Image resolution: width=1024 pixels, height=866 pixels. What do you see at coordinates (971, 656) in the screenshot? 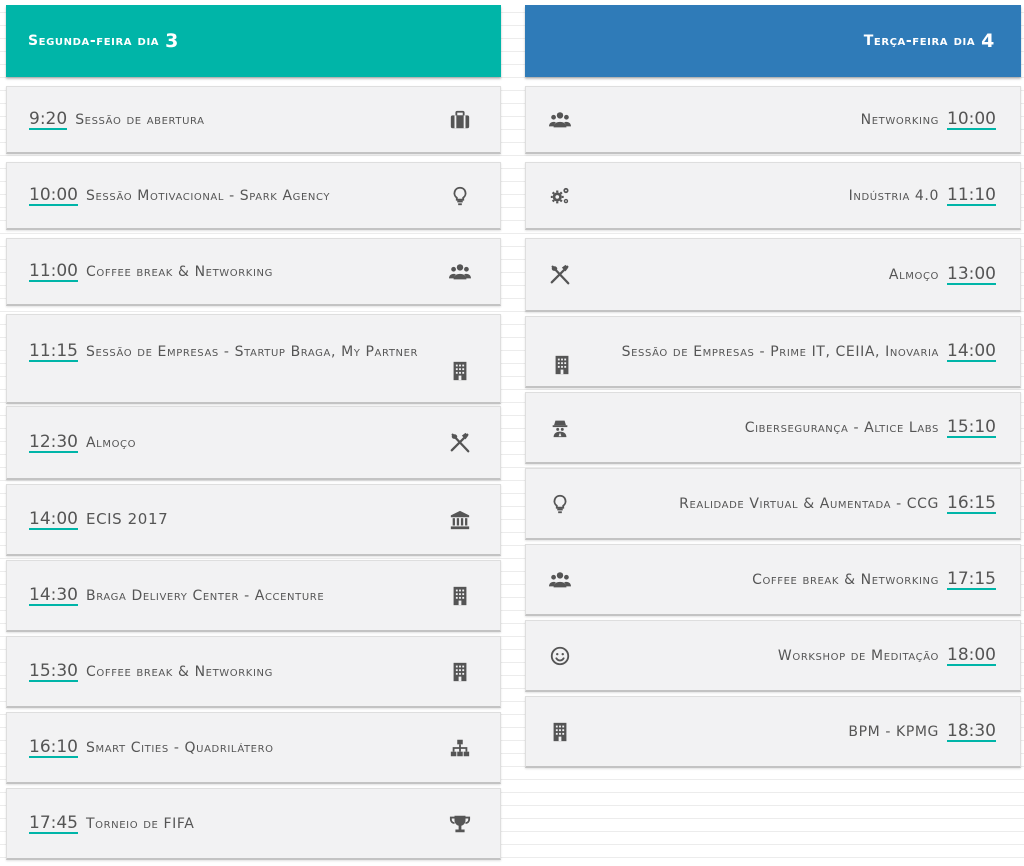
I see `session-time: 18:00` at bounding box center [971, 656].